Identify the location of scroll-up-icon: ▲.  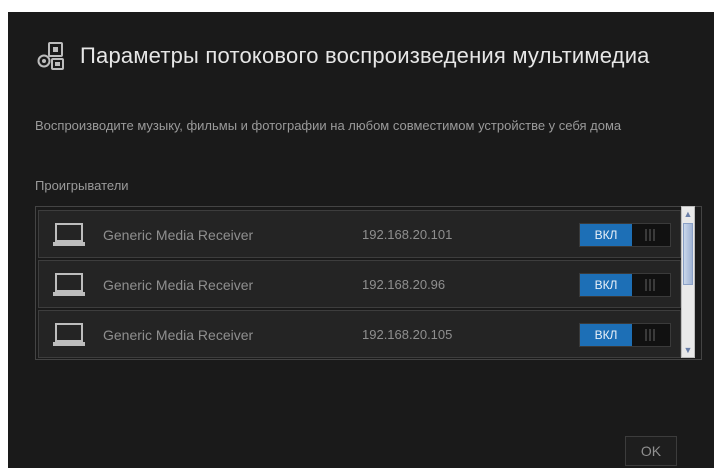
(688, 214).